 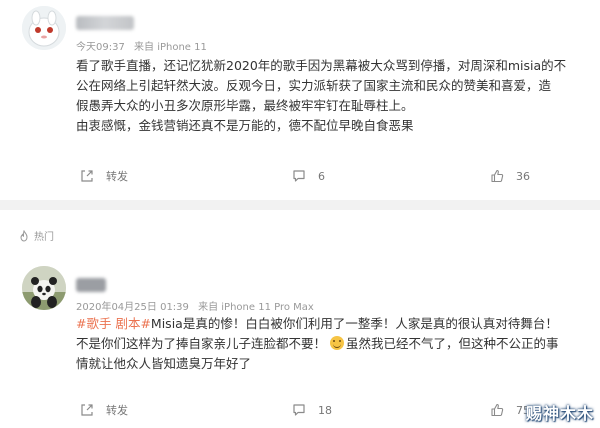 What do you see at coordinates (452, 343) in the screenshot?
I see `post-text: 虽然我已经不气了，但这种不公正的事` at bounding box center [452, 343].